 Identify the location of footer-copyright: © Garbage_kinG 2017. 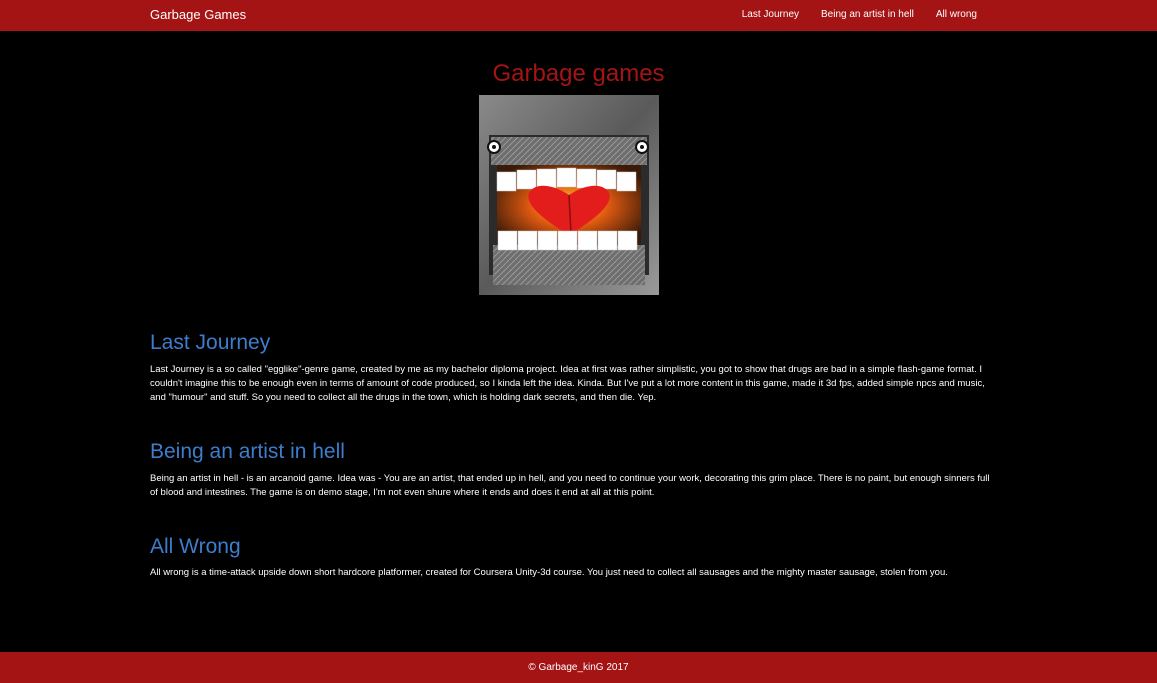
(578, 667).